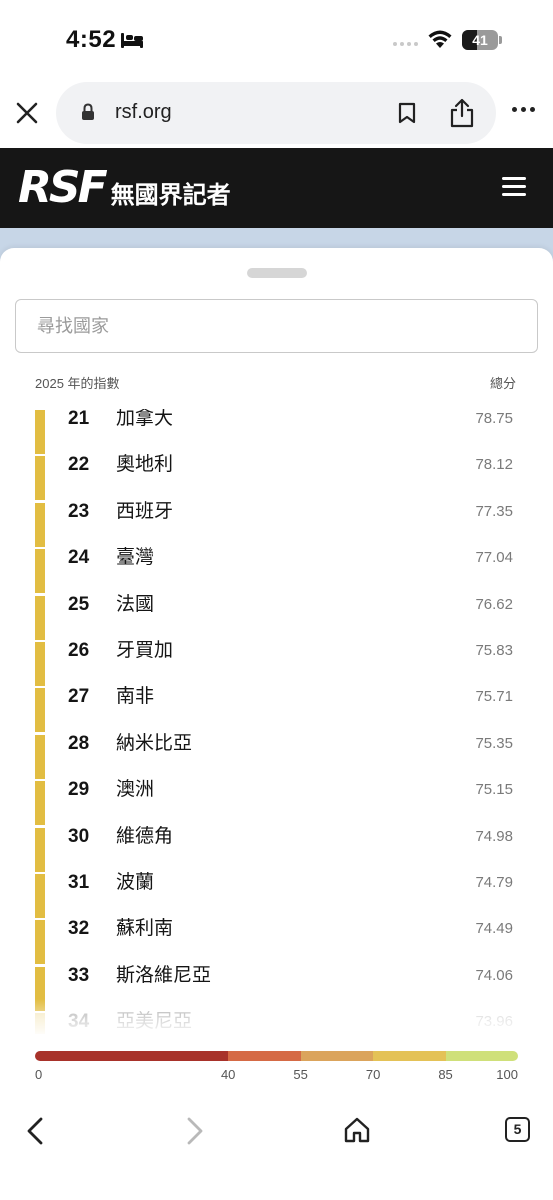  I want to click on ranking-row: 28 納米比亞 75.35, so click(276, 756).